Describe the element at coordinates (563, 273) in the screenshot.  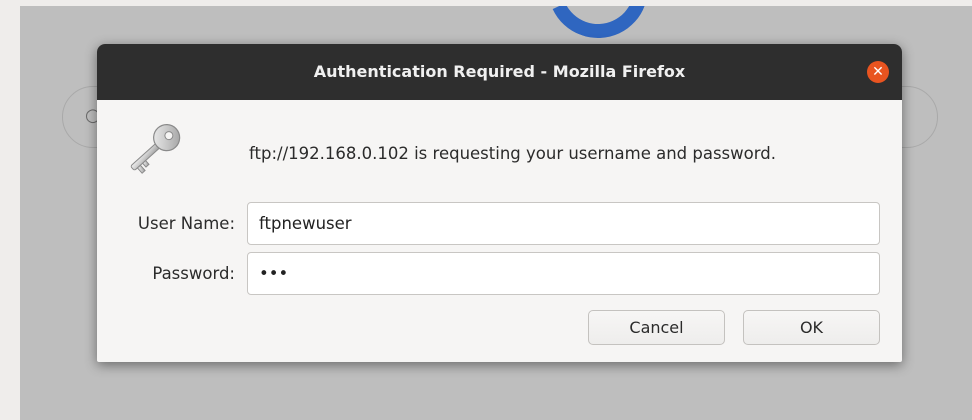
I see `password-input` at that location.